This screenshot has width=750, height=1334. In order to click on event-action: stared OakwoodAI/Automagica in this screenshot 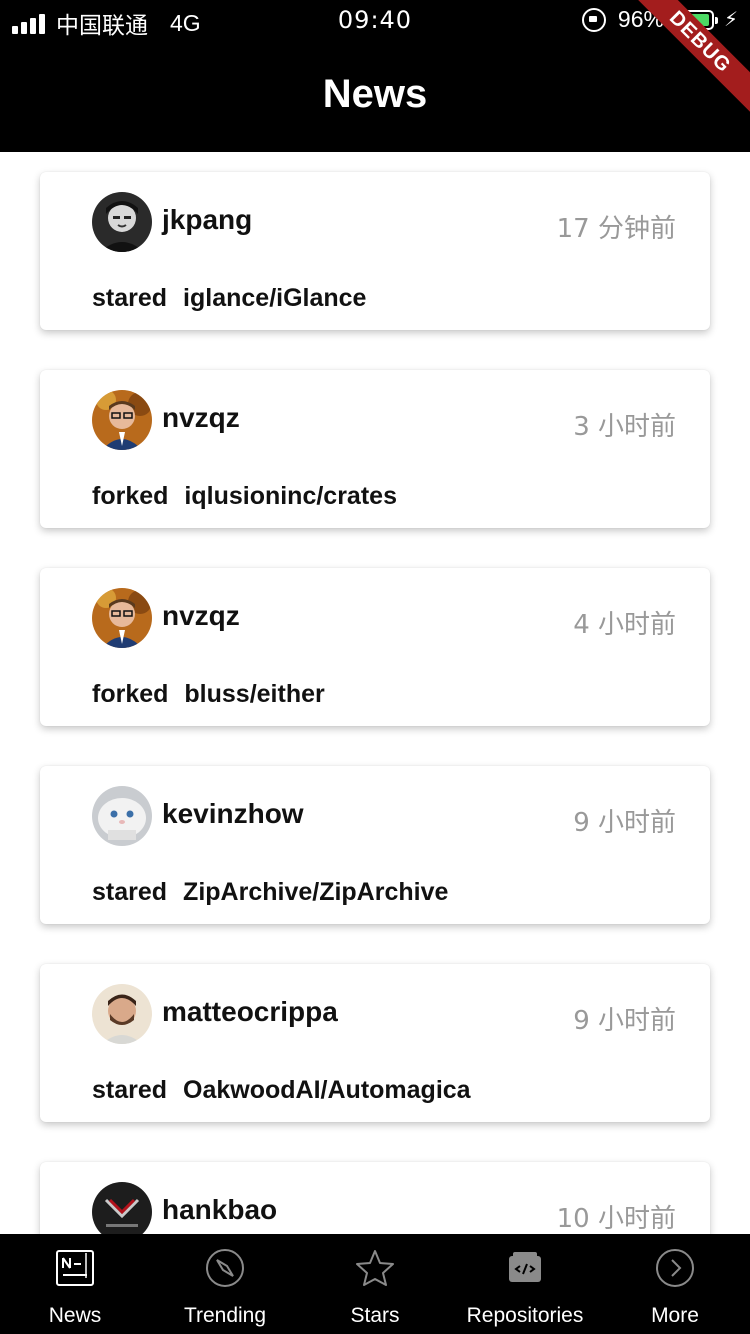, I will do `click(281, 1090)`.